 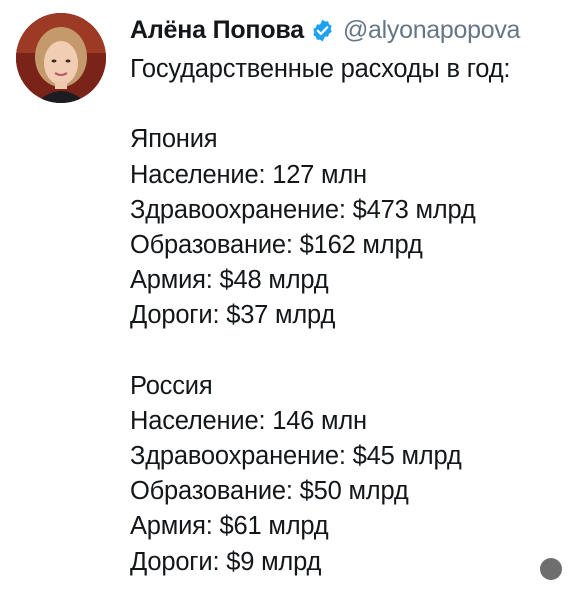 I want to click on stat-line: Здравоохранение: $473 млрд, so click(x=303, y=209).